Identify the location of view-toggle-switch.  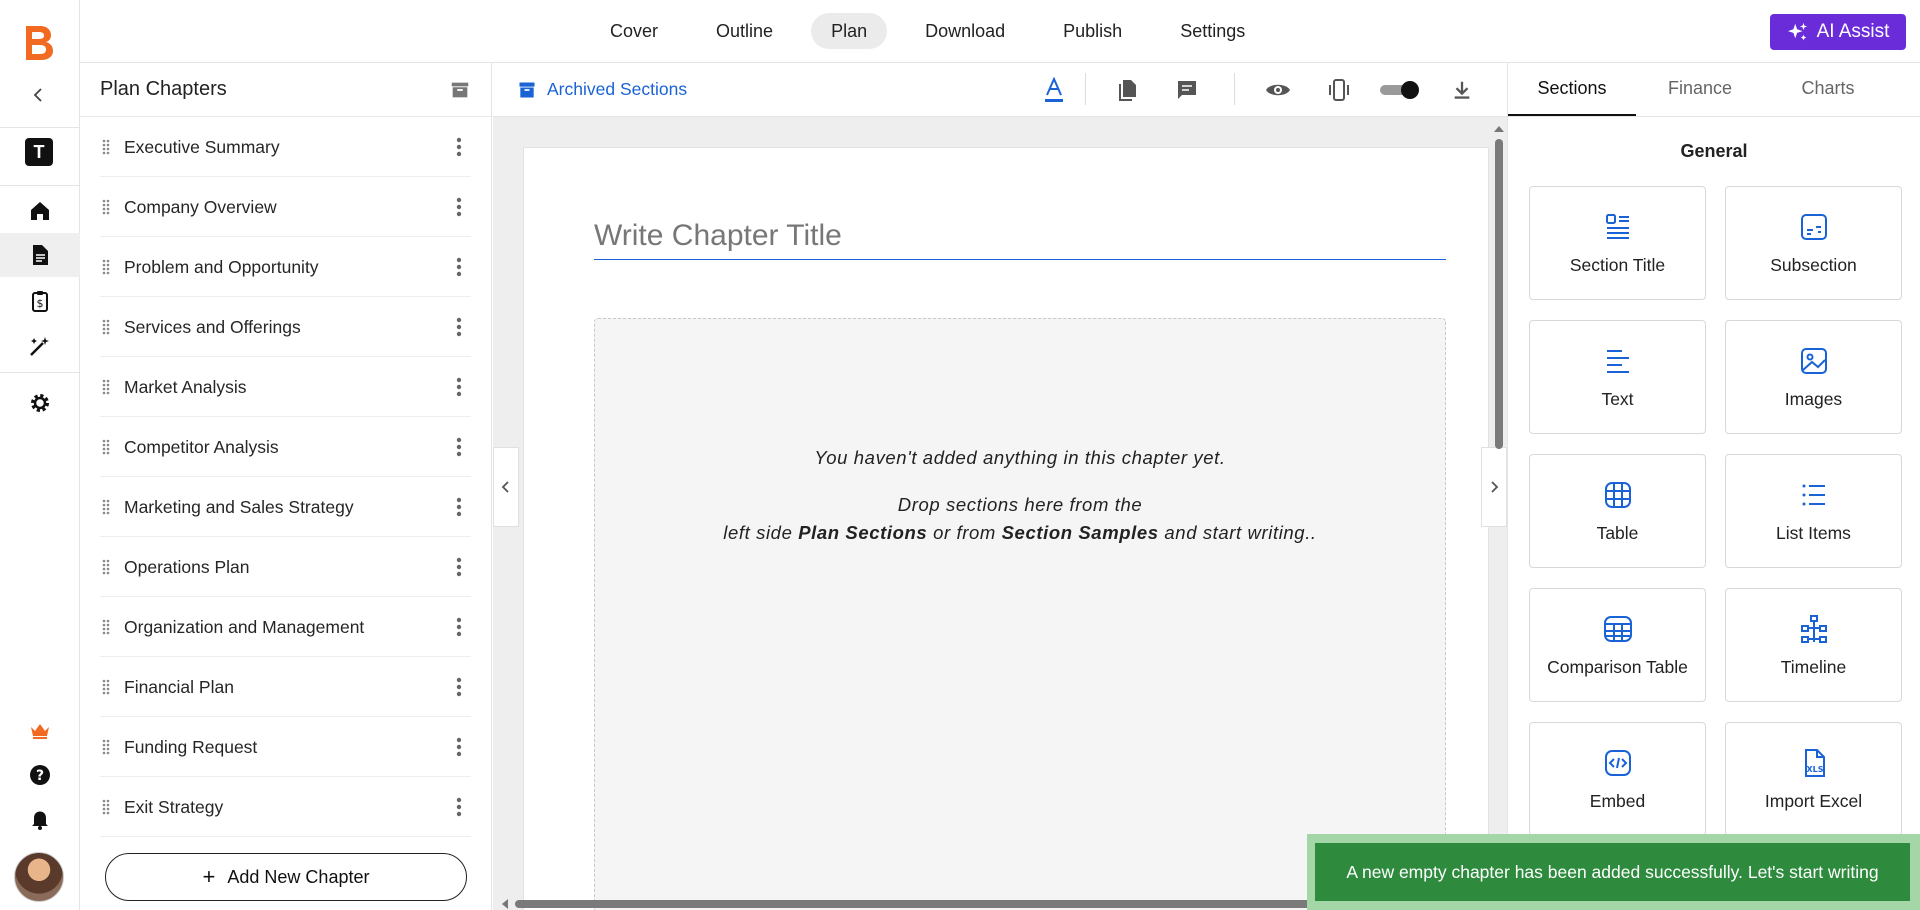
(1400, 90).